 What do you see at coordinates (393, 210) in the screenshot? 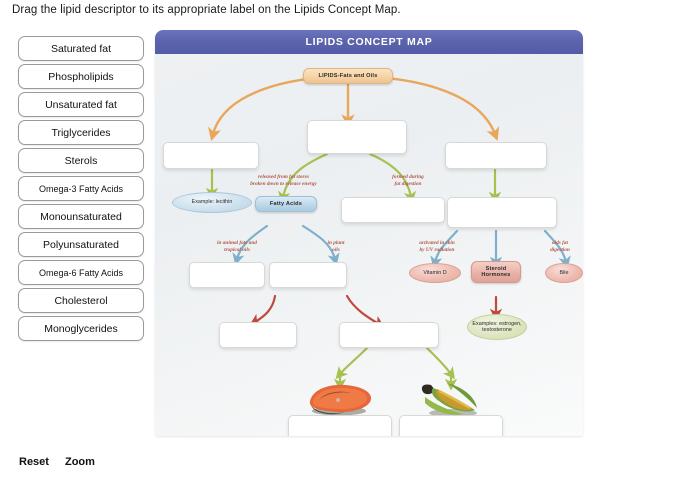
I see `drop-target-monoglycerides` at bounding box center [393, 210].